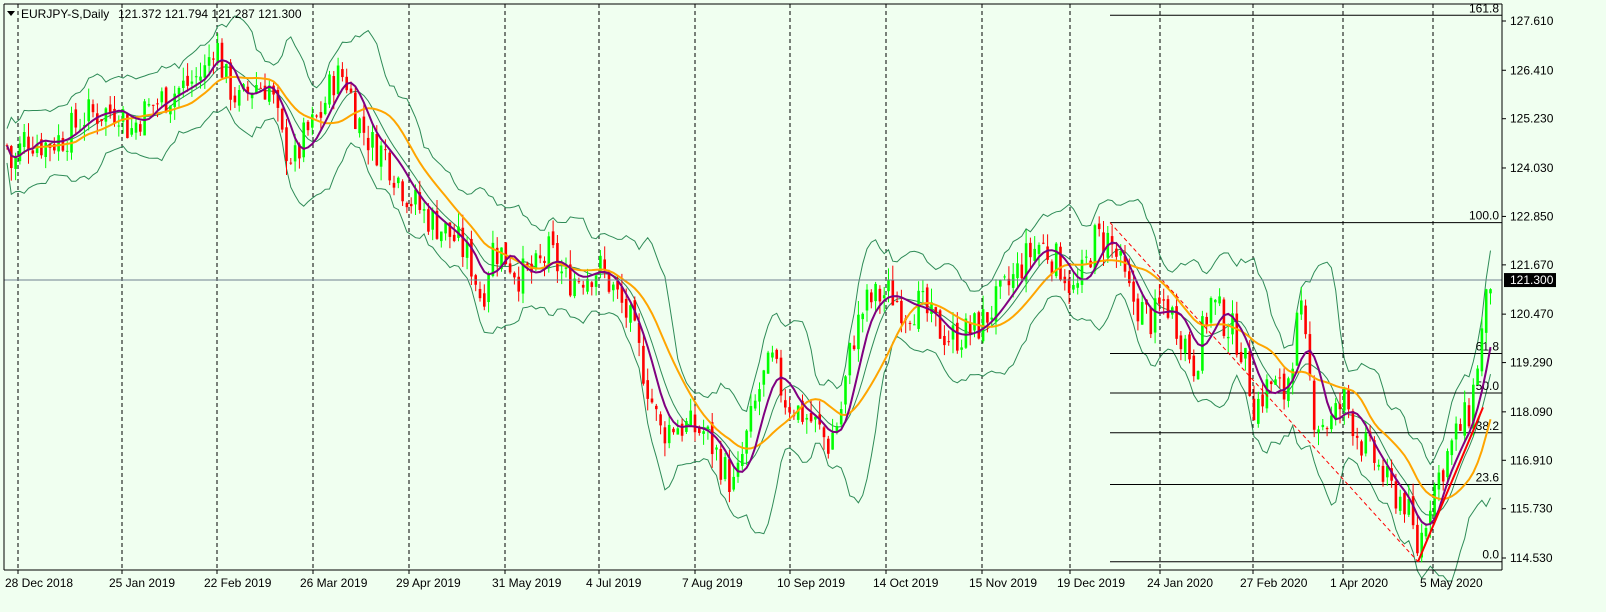 Image resolution: width=1606 pixels, height=612 pixels. Describe the element at coordinates (238, 583) in the screenshot. I see `x-tick-label: 22 Feb 2019` at that location.